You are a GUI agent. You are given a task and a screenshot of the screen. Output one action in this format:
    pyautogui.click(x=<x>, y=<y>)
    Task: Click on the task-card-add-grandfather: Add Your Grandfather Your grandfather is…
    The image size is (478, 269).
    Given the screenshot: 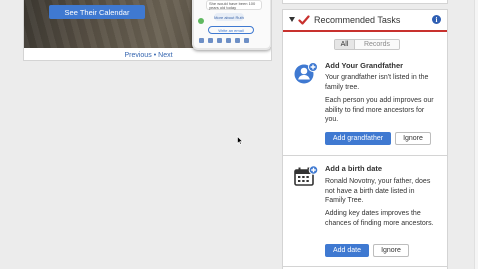 What is the action you would take?
    pyautogui.click(x=365, y=106)
    